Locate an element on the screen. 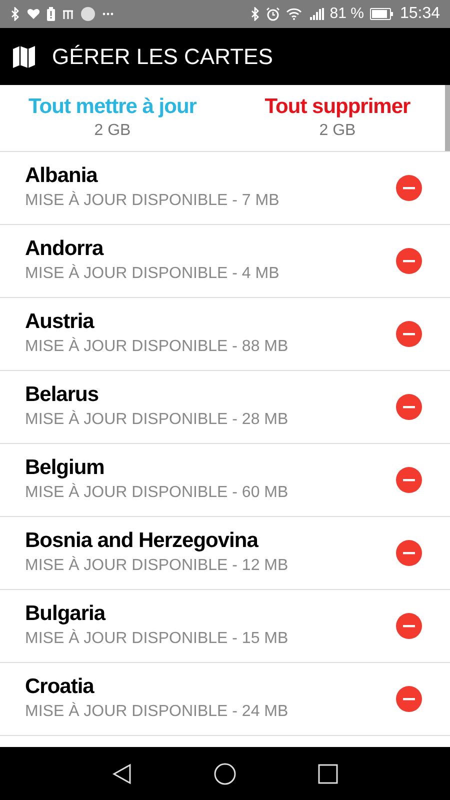 The image size is (450, 800). alarm-icon is located at coordinates (273, 14).